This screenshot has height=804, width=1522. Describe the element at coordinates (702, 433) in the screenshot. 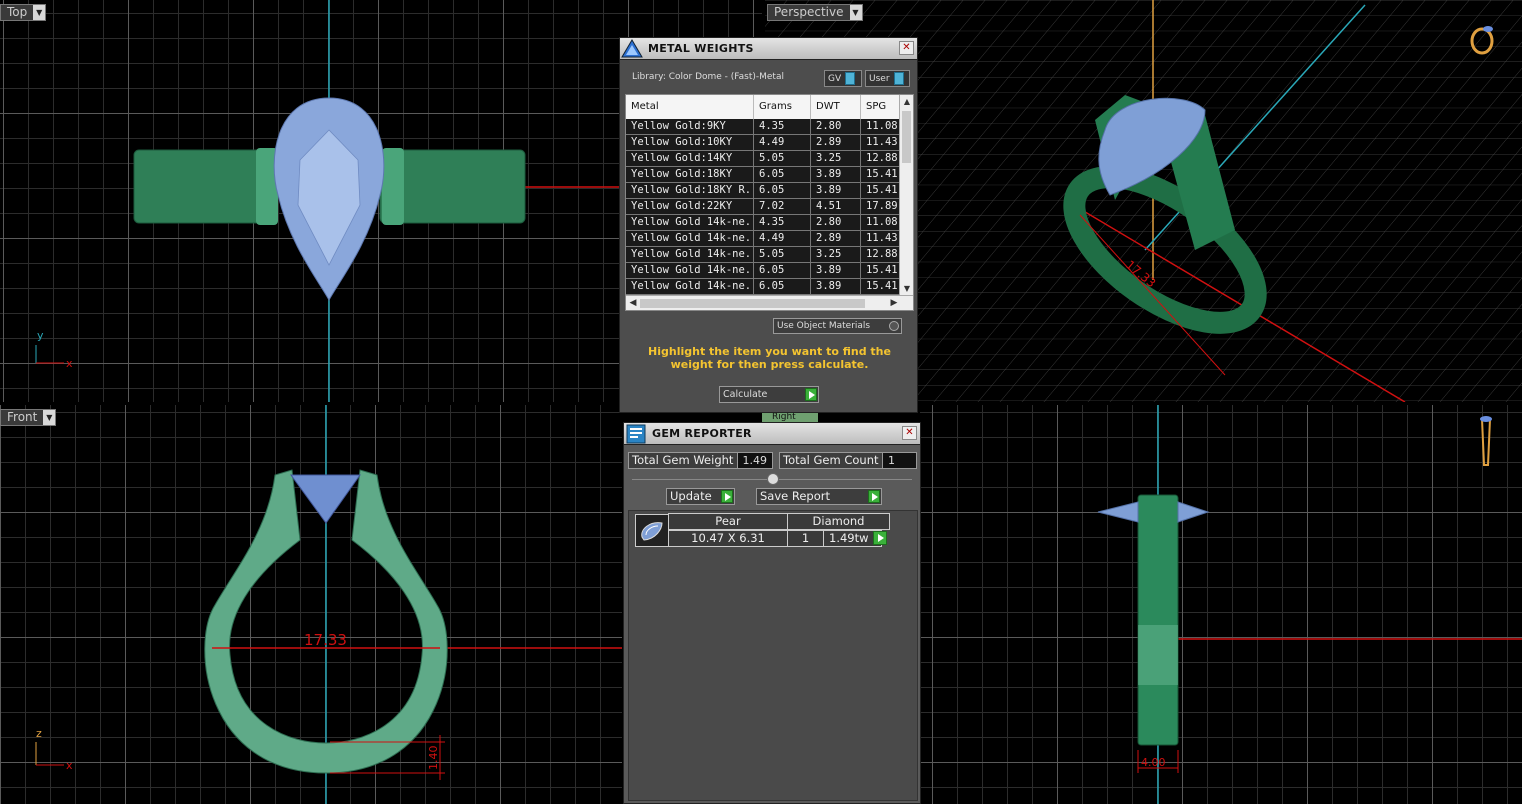

I see `panel-title: GEM REPORTER` at that location.